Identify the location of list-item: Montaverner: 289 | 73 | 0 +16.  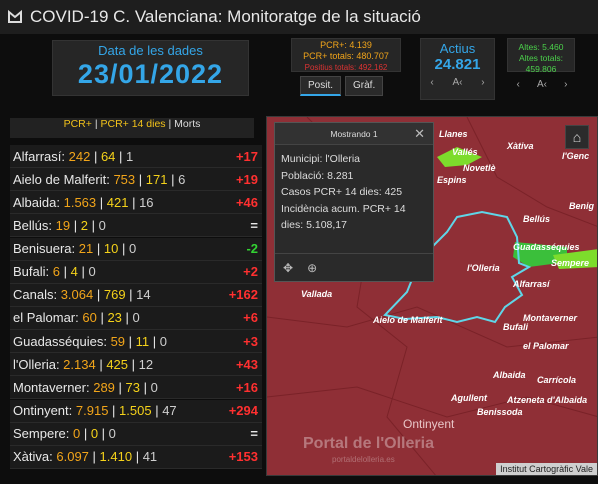
(136, 388).